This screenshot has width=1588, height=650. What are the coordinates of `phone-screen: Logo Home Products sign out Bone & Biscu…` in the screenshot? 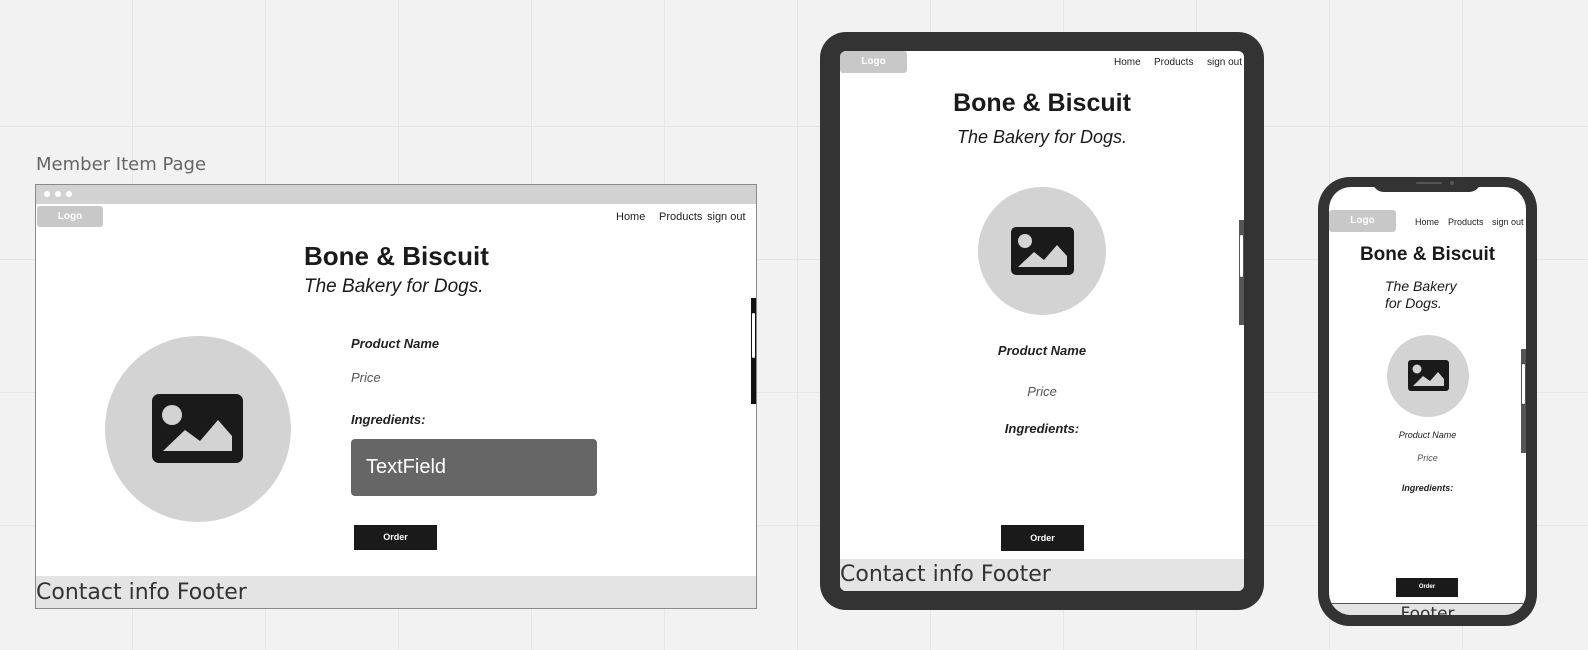 It's located at (1427, 401).